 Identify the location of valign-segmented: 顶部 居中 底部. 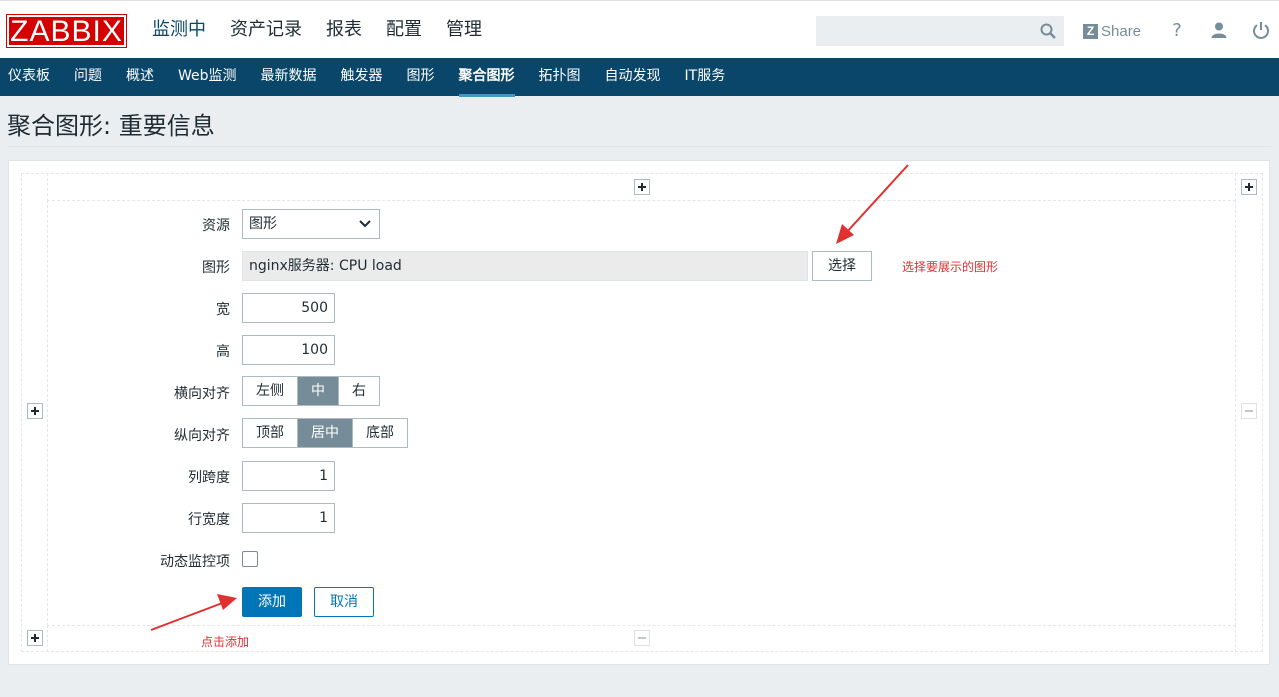
(325, 433).